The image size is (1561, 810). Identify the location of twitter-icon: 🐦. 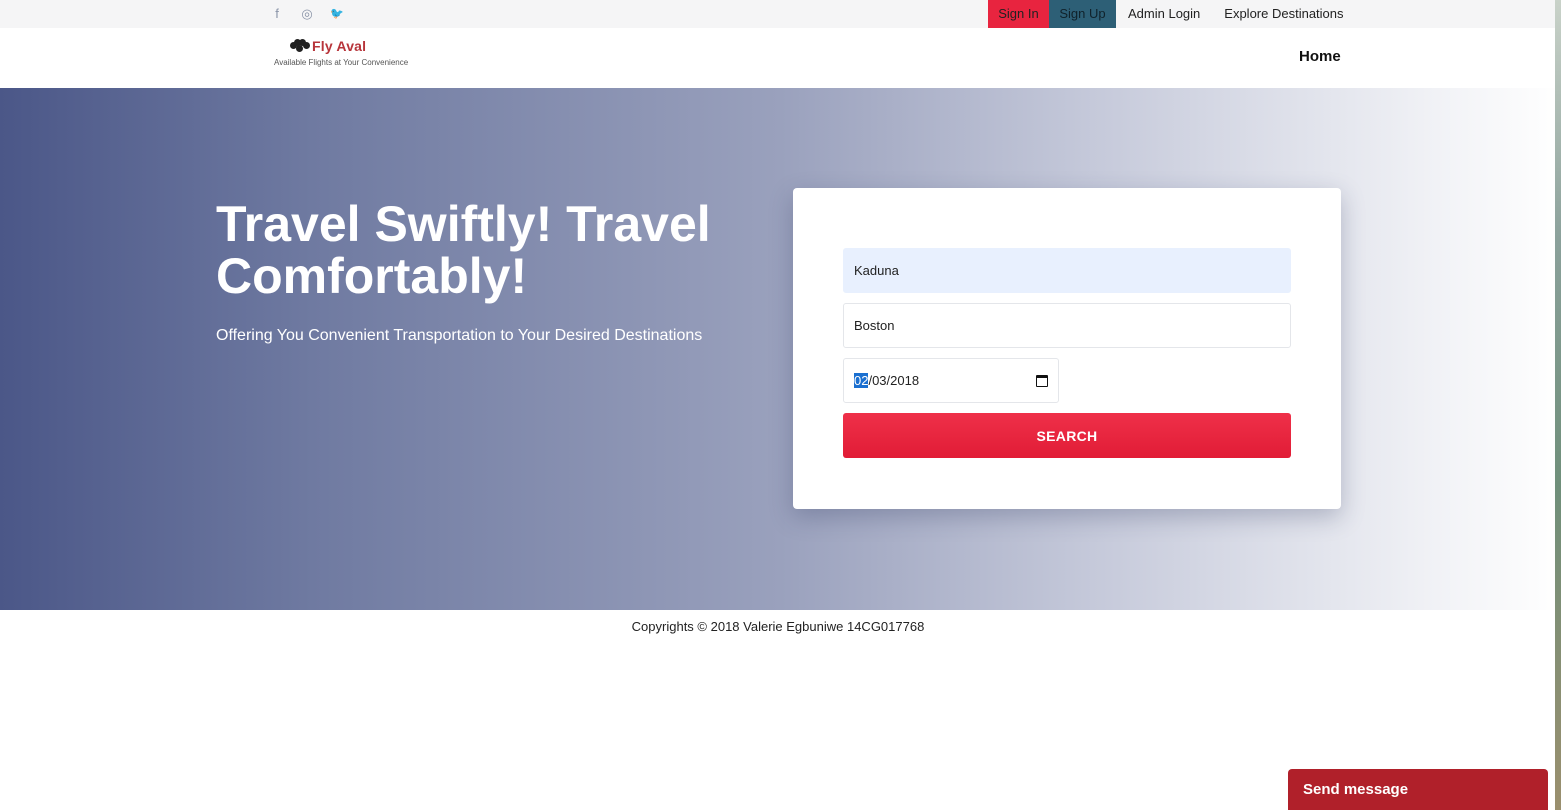
(337, 14).